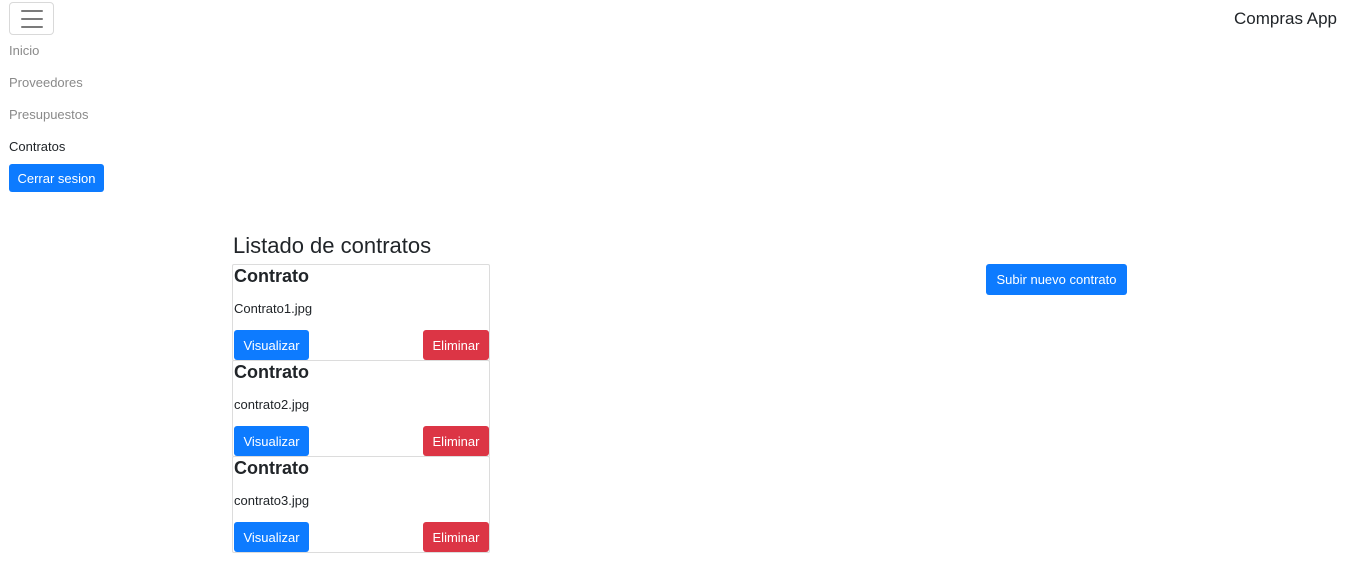 The width and height of the screenshot is (1352, 568). Describe the element at coordinates (1285, 19) in the screenshot. I see `navbar-brand: Compras App` at that location.